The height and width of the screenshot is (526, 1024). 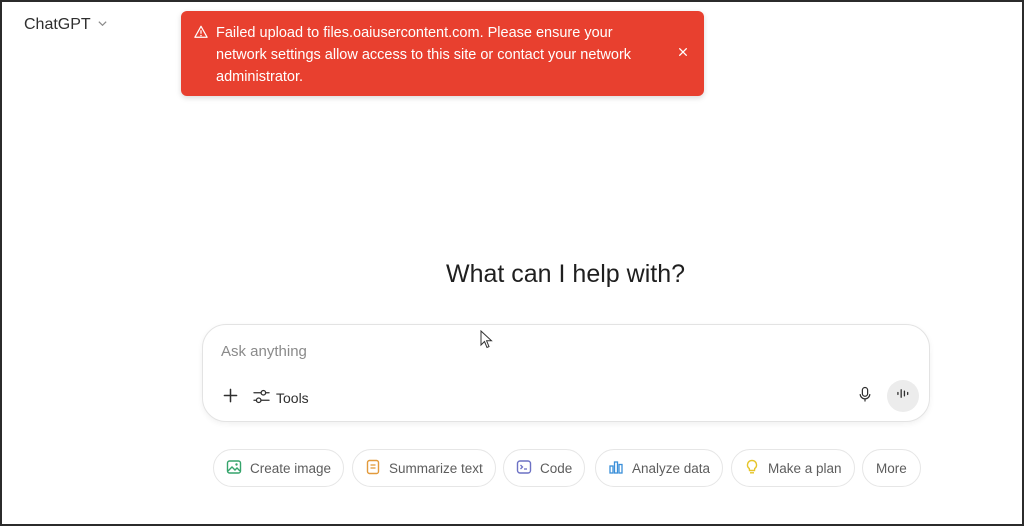 I want to click on suggestion-create-image: Create image, so click(x=279, y=468).